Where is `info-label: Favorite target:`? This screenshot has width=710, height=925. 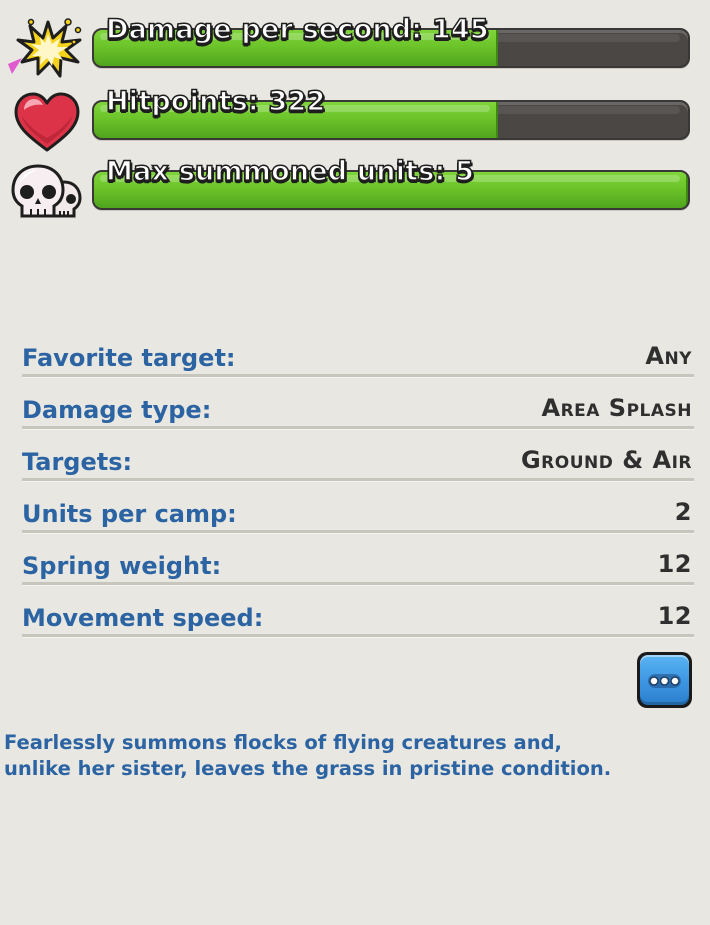
info-label: Favorite target: is located at coordinates (129, 358).